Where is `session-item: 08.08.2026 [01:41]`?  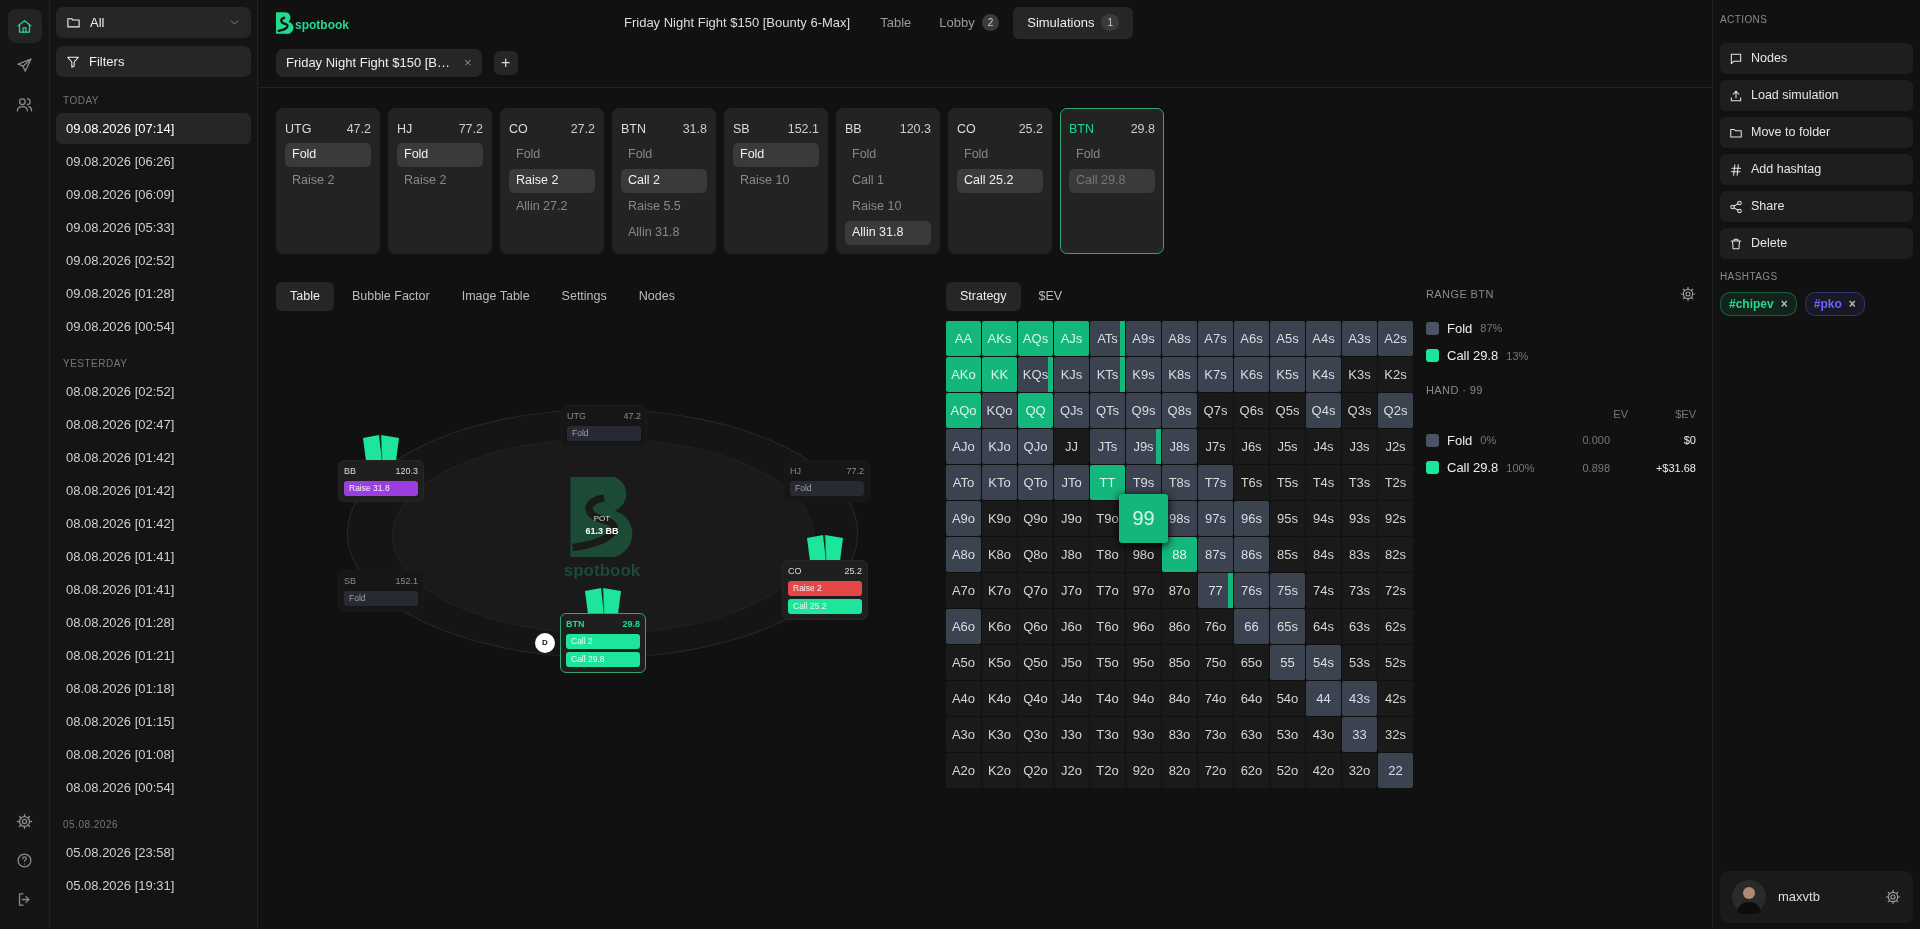
session-item: 08.08.2026 [01:41] is located at coordinates (153, 556).